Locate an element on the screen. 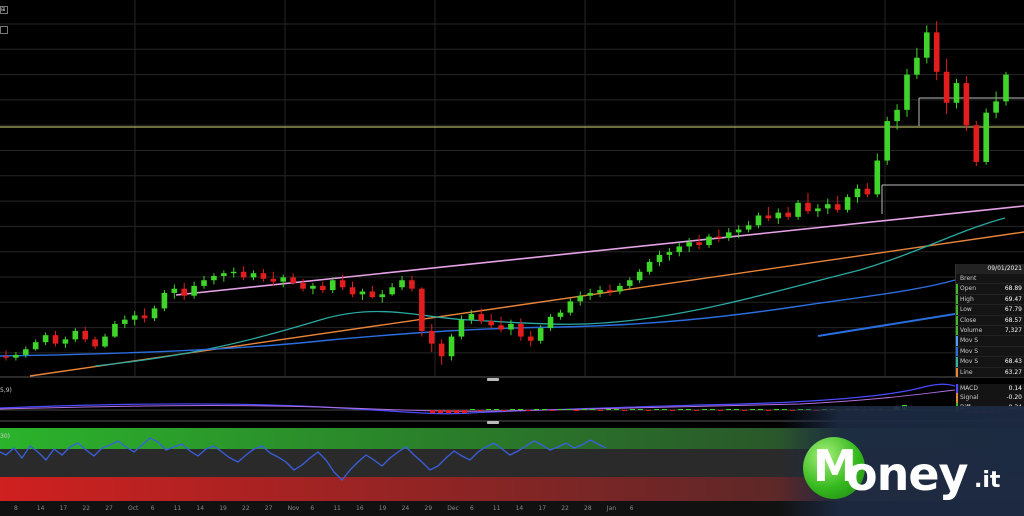  macd-info-label: Signal is located at coordinates (969, 398).